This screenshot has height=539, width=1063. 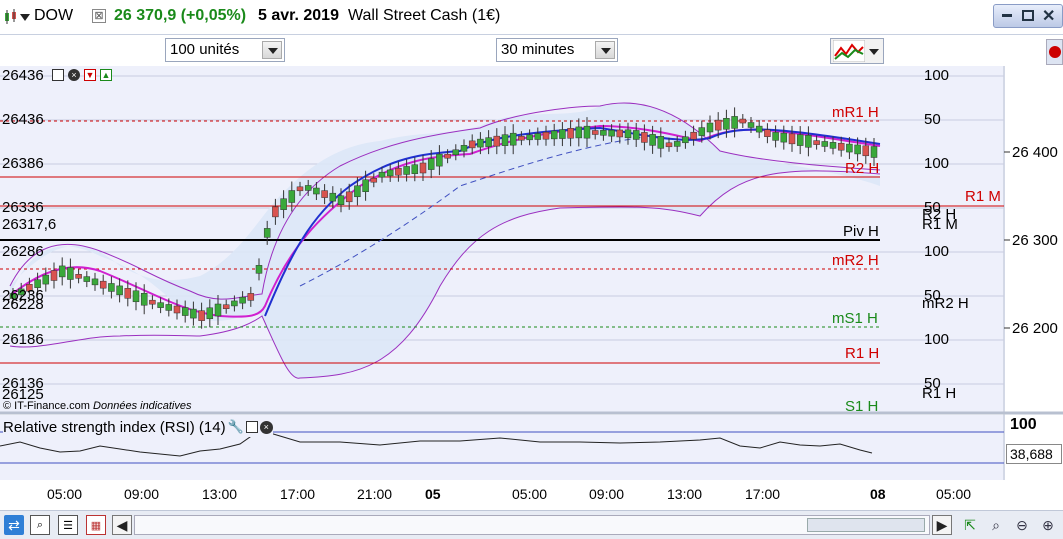 What do you see at coordinates (1048, 16) in the screenshot?
I see `close-icon: ✕` at bounding box center [1048, 16].